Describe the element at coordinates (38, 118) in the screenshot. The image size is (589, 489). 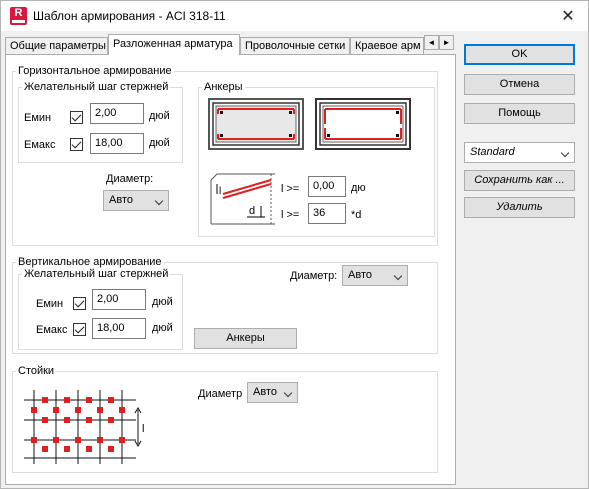
I see `horizontal-emin-label: Емин` at that location.